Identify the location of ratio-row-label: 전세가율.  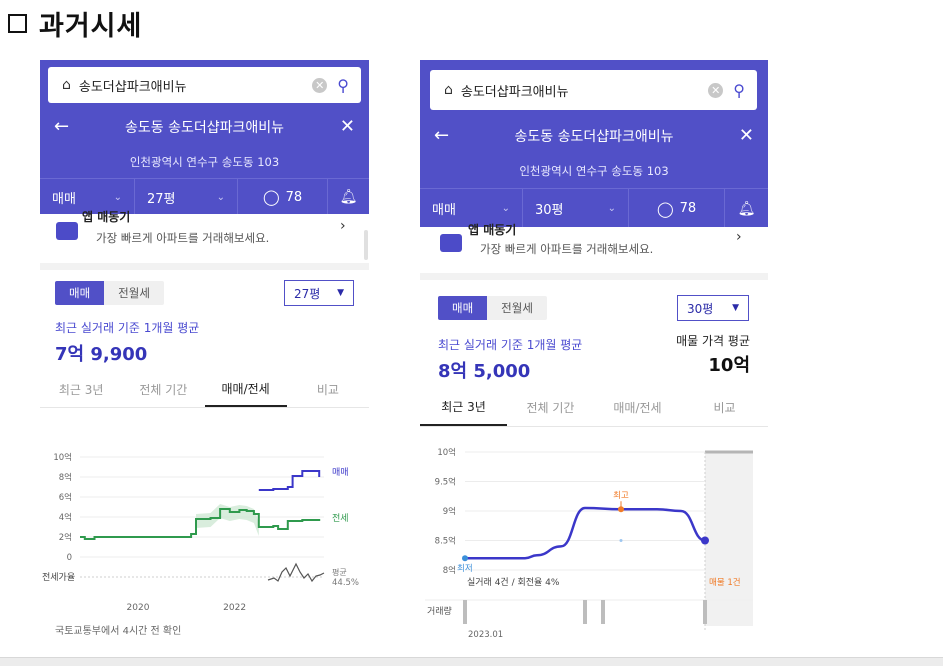
(58, 577).